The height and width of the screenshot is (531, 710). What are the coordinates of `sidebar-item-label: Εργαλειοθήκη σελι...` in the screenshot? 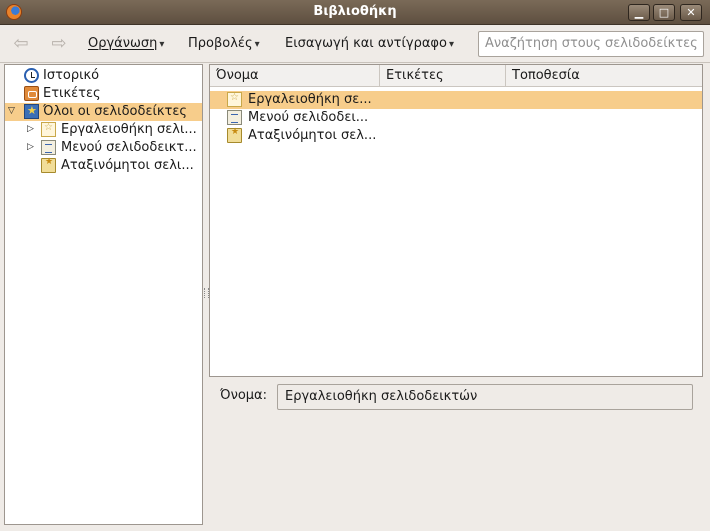 It's located at (129, 129).